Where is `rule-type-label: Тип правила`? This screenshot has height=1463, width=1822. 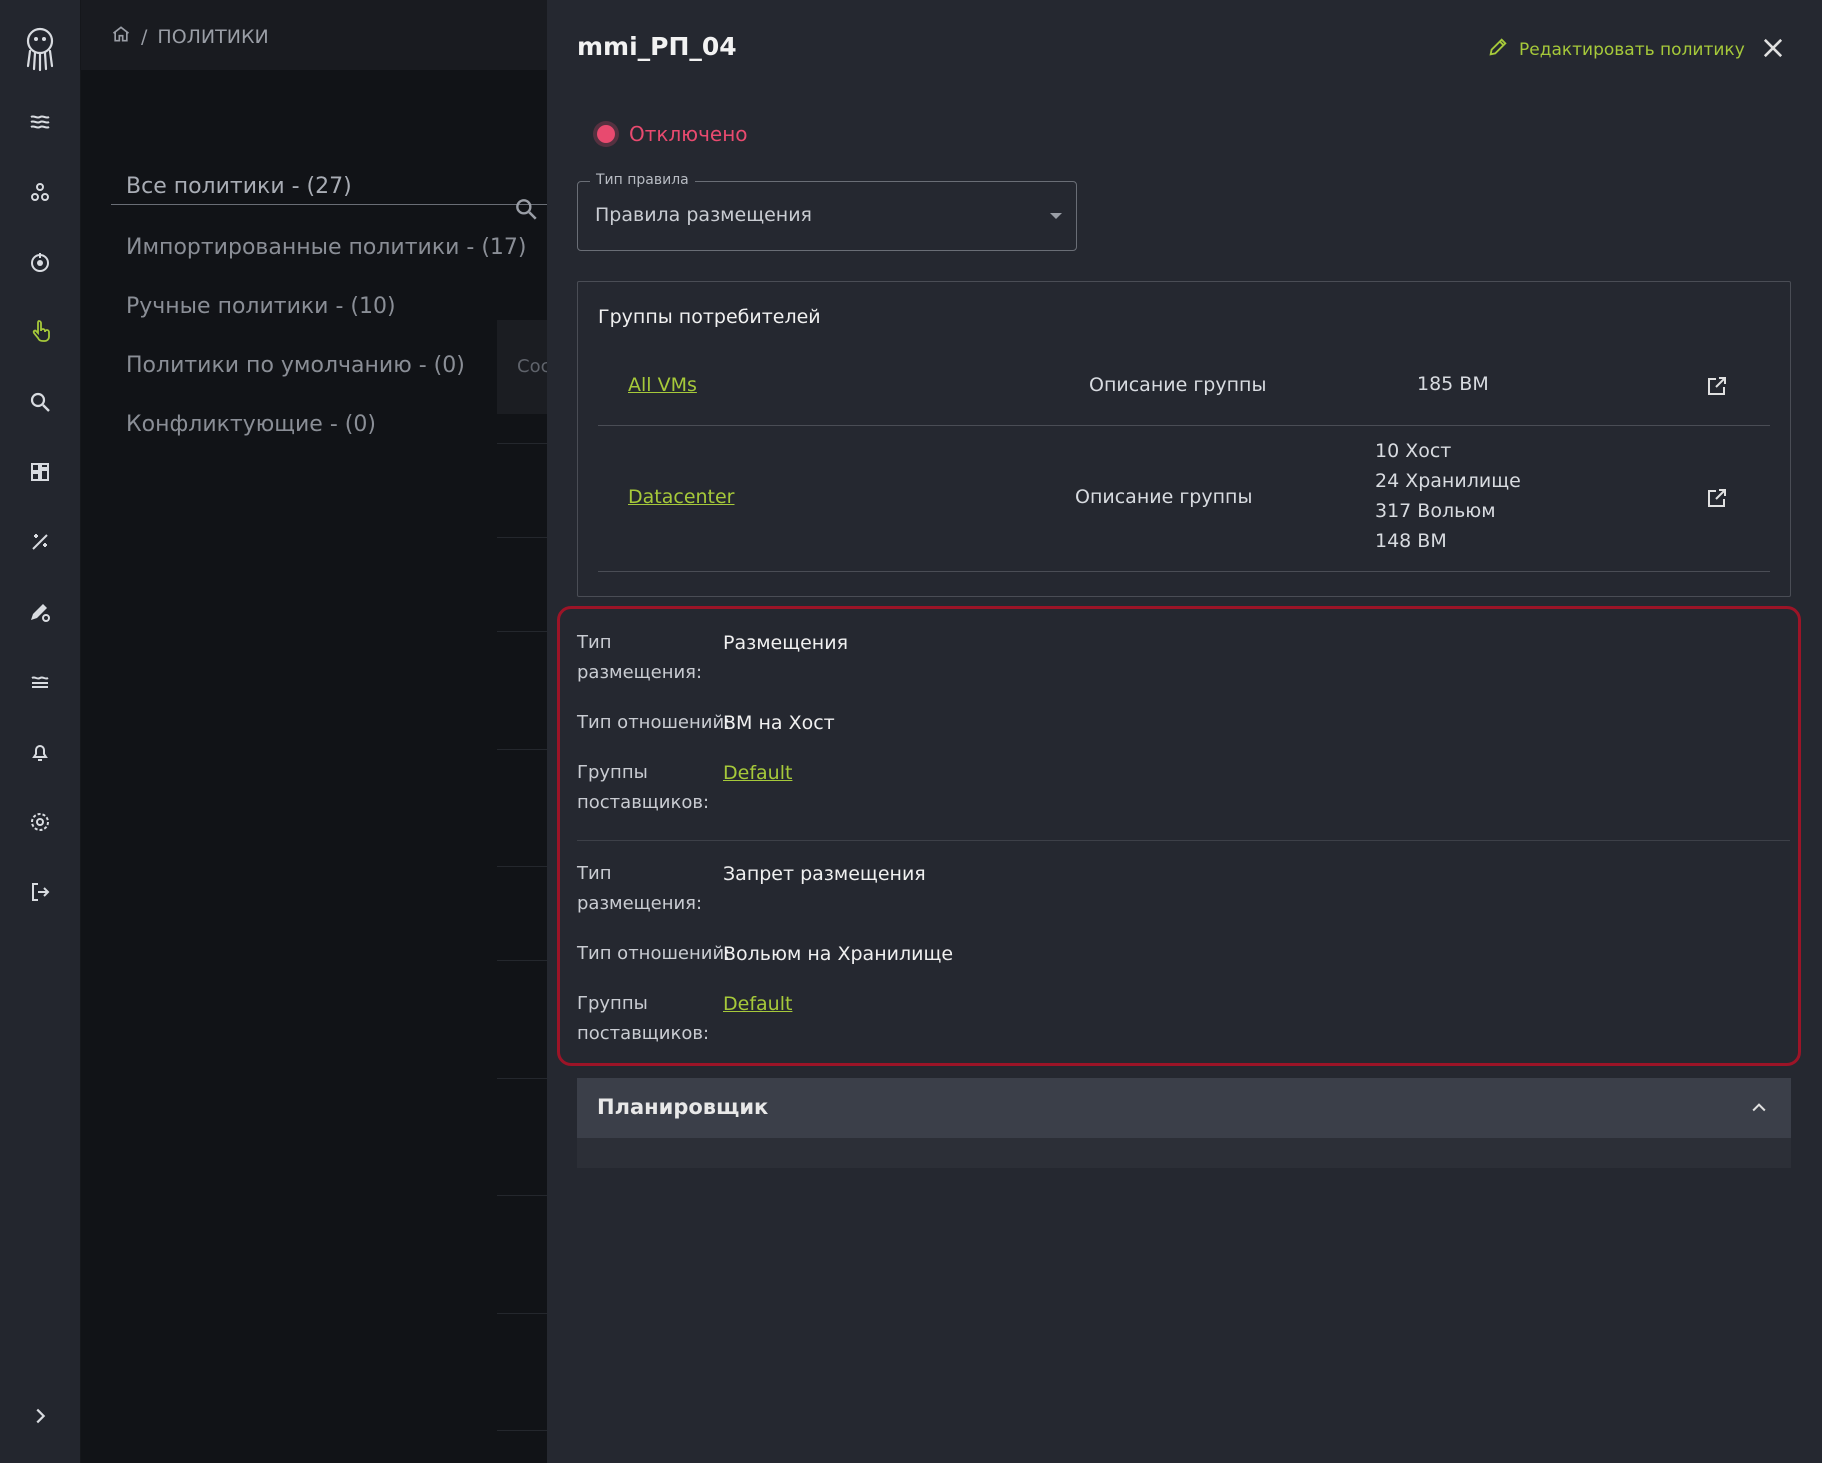
rule-type-label: Тип правила is located at coordinates (642, 180).